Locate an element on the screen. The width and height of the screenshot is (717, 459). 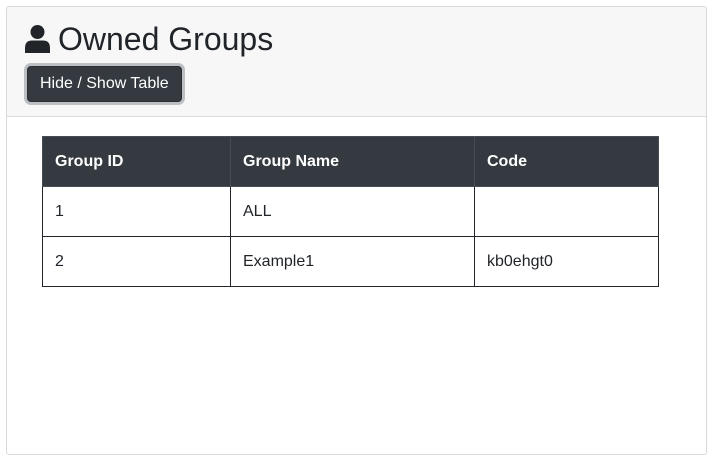
column-header-group-id: Group ID is located at coordinates (136, 161).